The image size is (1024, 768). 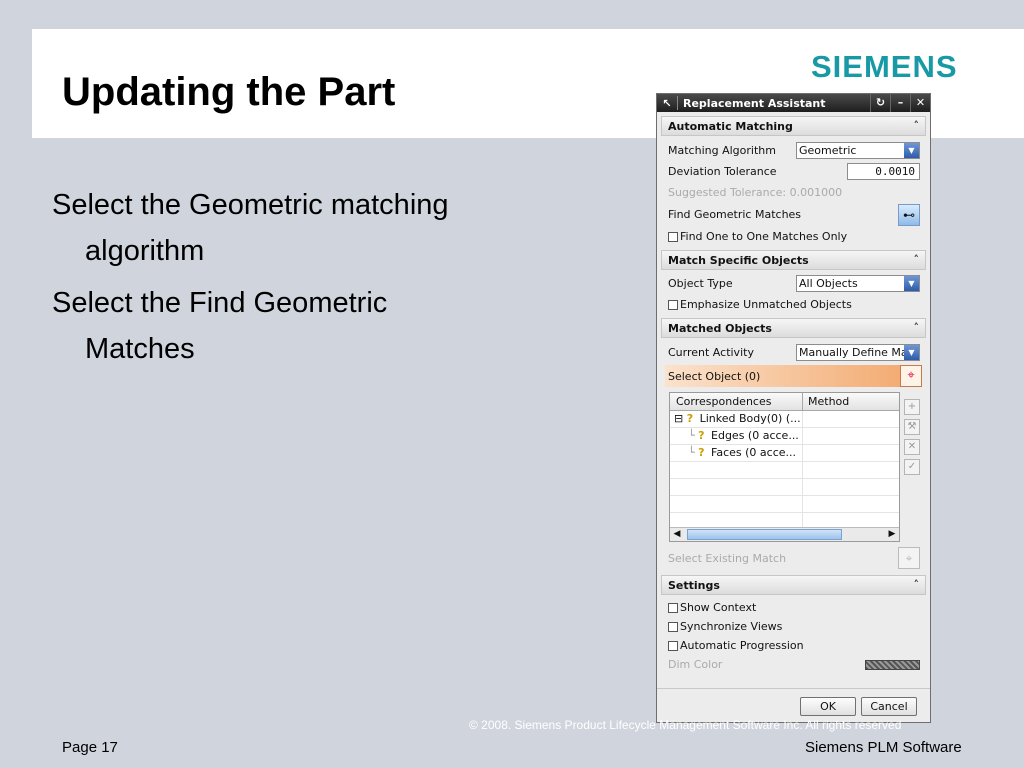 What do you see at coordinates (250, 228) in the screenshot?
I see `bullet-item: Select the Geometric matching algorithm` at bounding box center [250, 228].